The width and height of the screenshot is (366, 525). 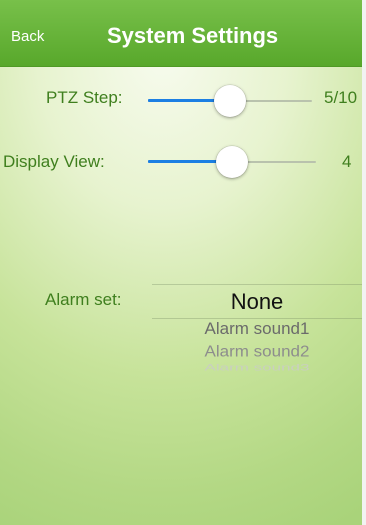 I want to click on ptz-step-slider-thumb, so click(x=230, y=101).